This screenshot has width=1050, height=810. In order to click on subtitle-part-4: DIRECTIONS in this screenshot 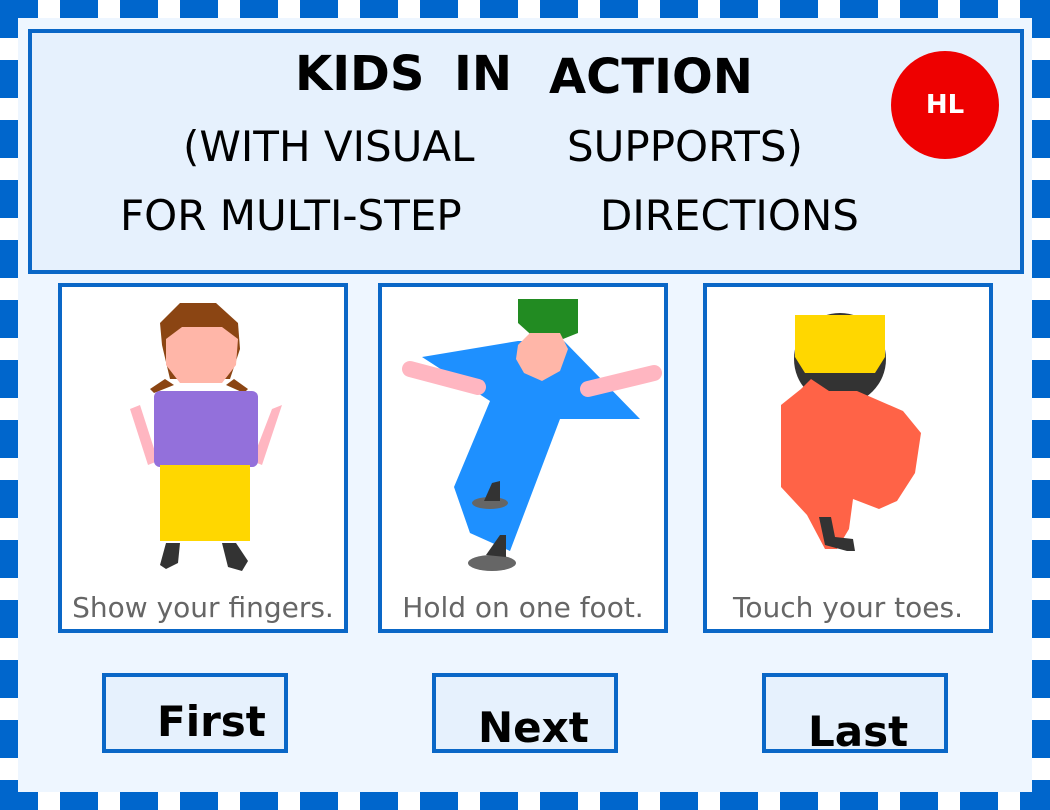, I will do `click(729, 215)`.